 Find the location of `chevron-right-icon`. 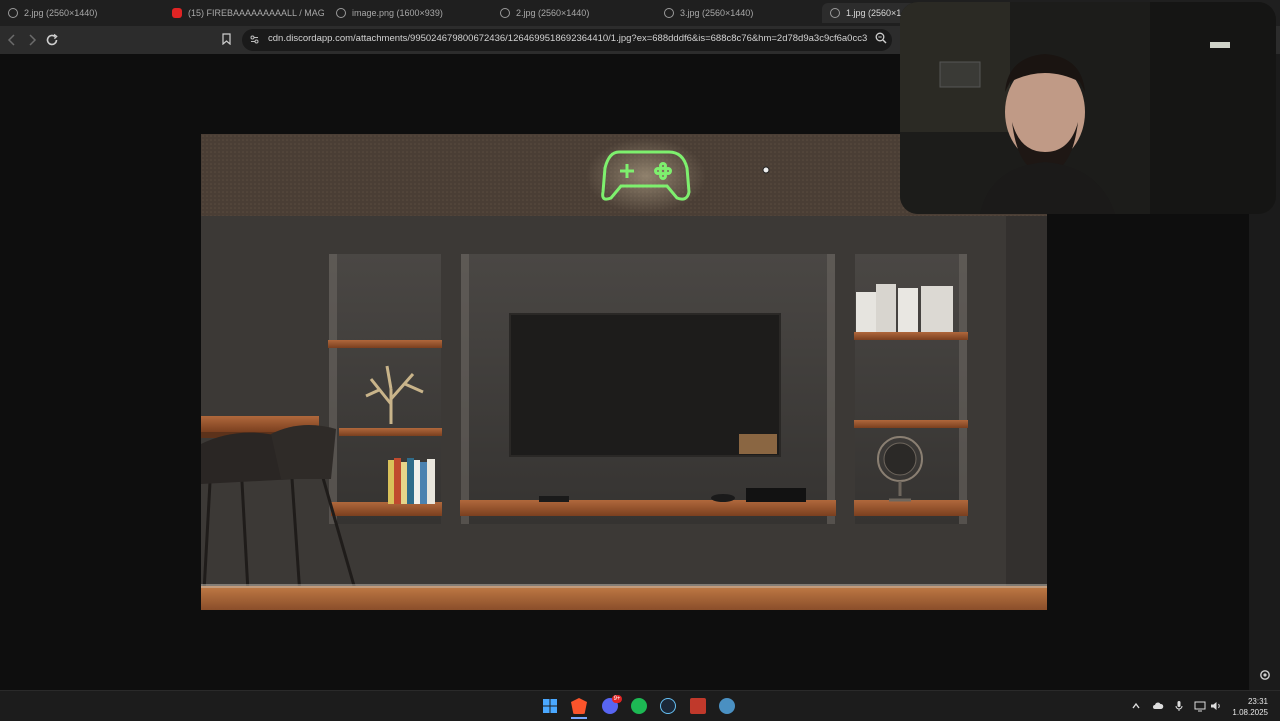

chevron-right-icon is located at coordinates (33, 40).